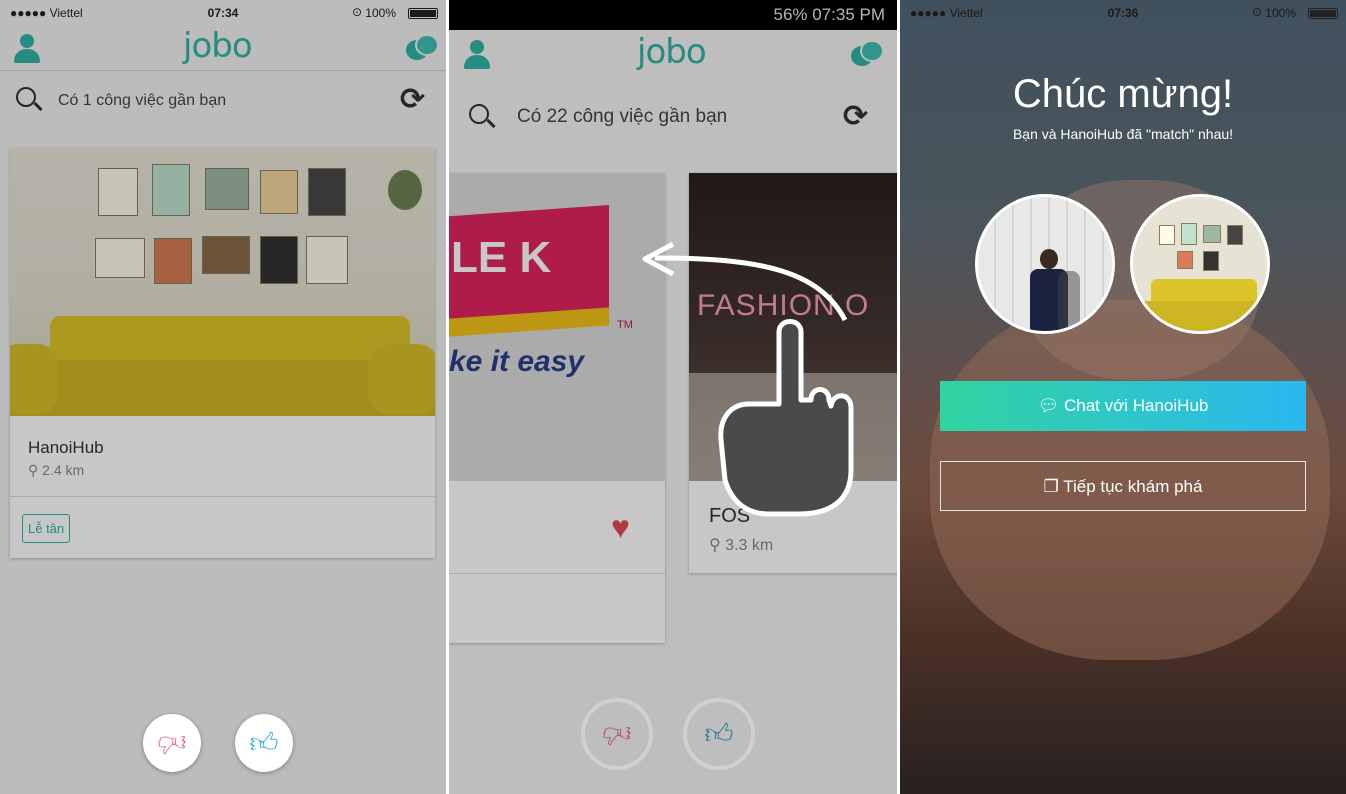 This screenshot has width=1346, height=794. I want to click on company-photo, so click(222, 282).